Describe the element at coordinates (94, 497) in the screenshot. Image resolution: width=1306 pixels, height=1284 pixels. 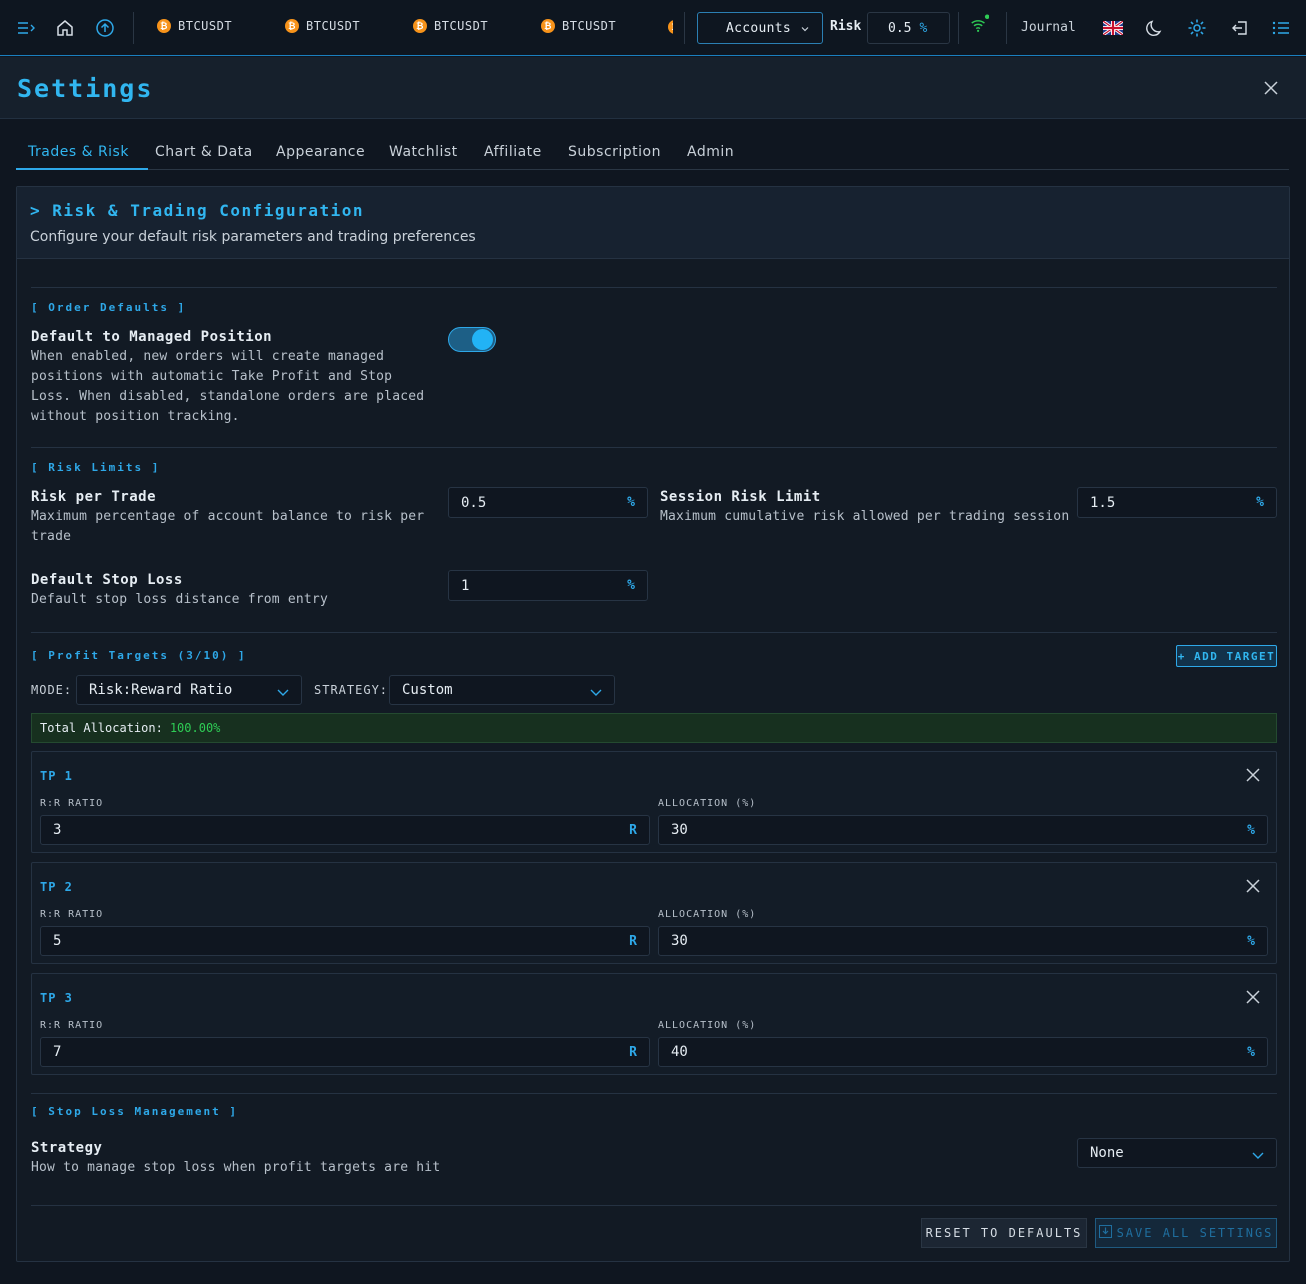
I see `risk-per-trade-title: Risk per Trade` at that location.